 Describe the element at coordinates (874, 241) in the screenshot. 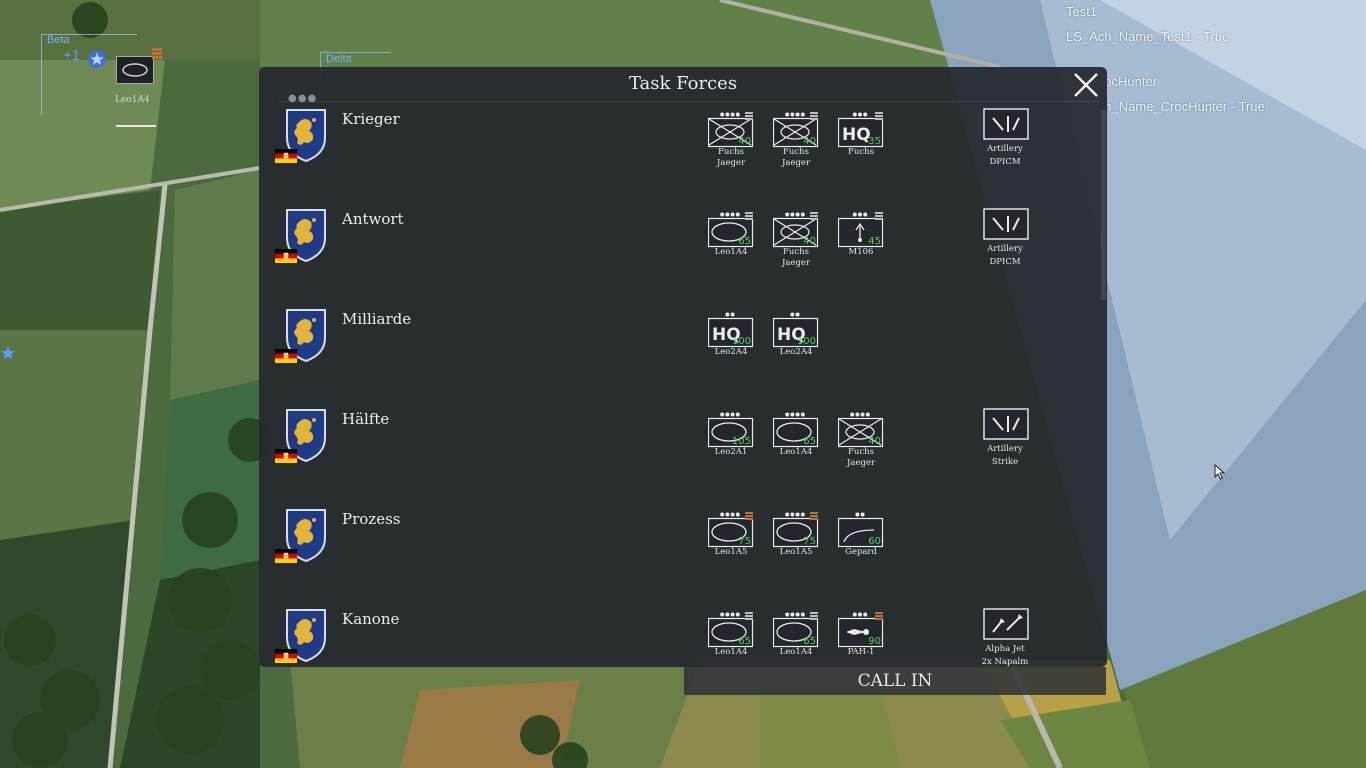

I see `svg-text: 45` at that location.